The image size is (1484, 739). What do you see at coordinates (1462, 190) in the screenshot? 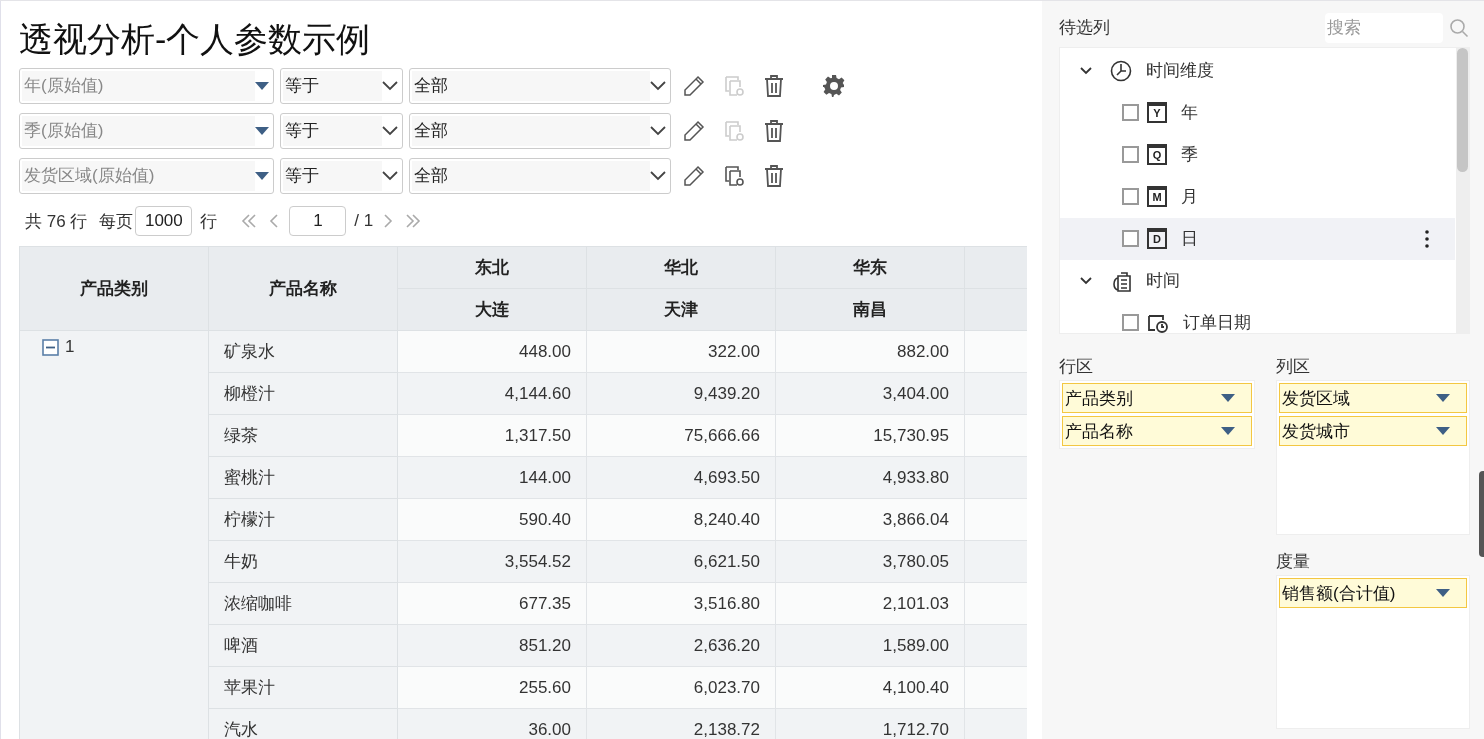
I see `scrollbar` at bounding box center [1462, 190].